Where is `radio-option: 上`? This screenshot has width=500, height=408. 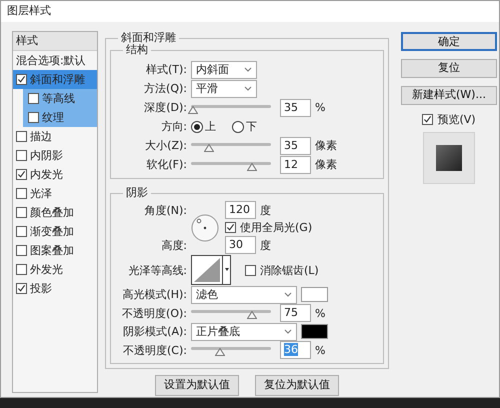 radio-option: 上 is located at coordinates (203, 127).